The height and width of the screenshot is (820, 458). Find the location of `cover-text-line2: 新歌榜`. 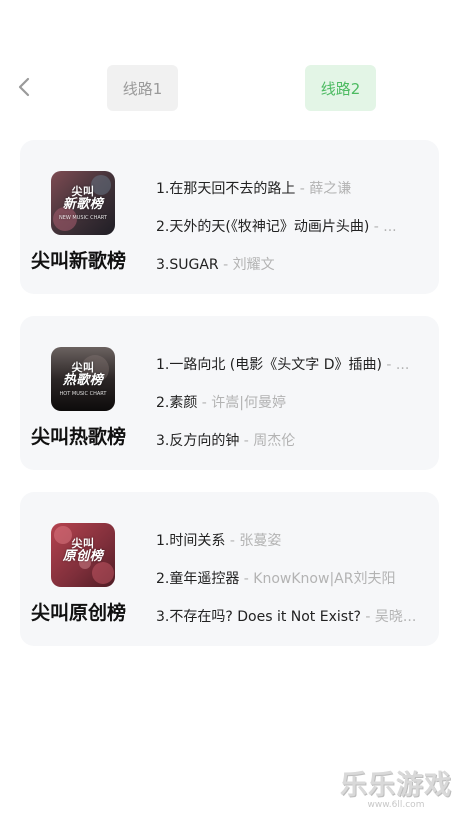

cover-text-line2: 新歌榜 is located at coordinates (83, 204).